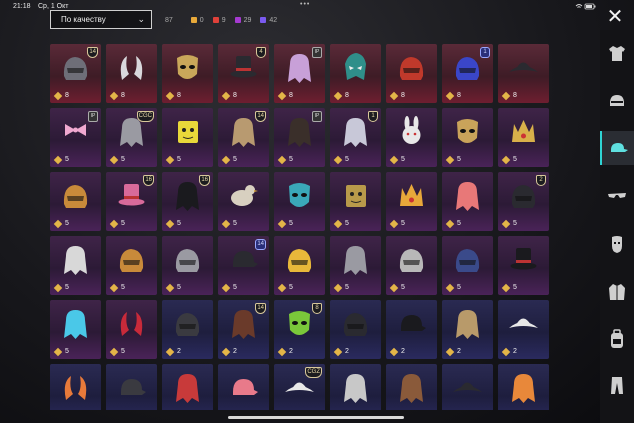 The width and height of the screenshot is (634, 423). I want to click on inventory-item: IP 8, so click(299, 73).